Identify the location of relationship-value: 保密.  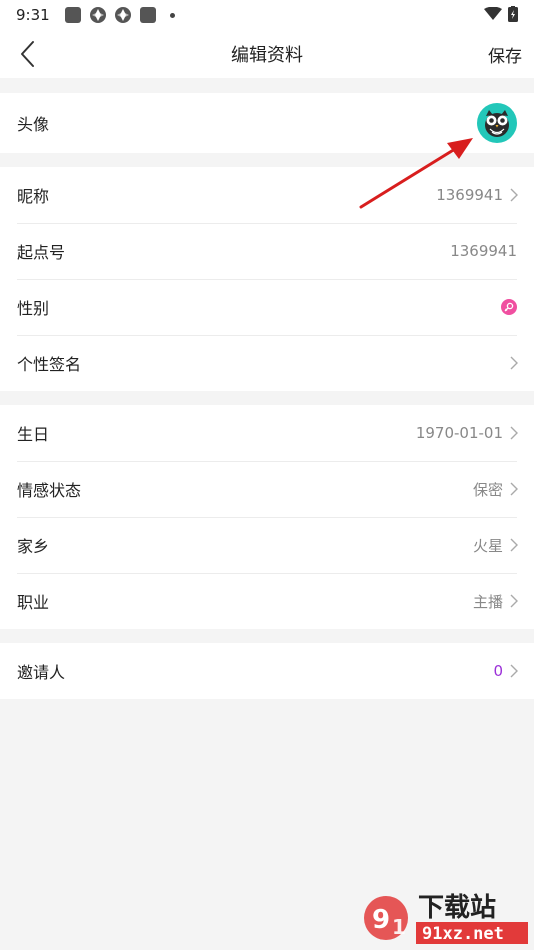
(487, 489).